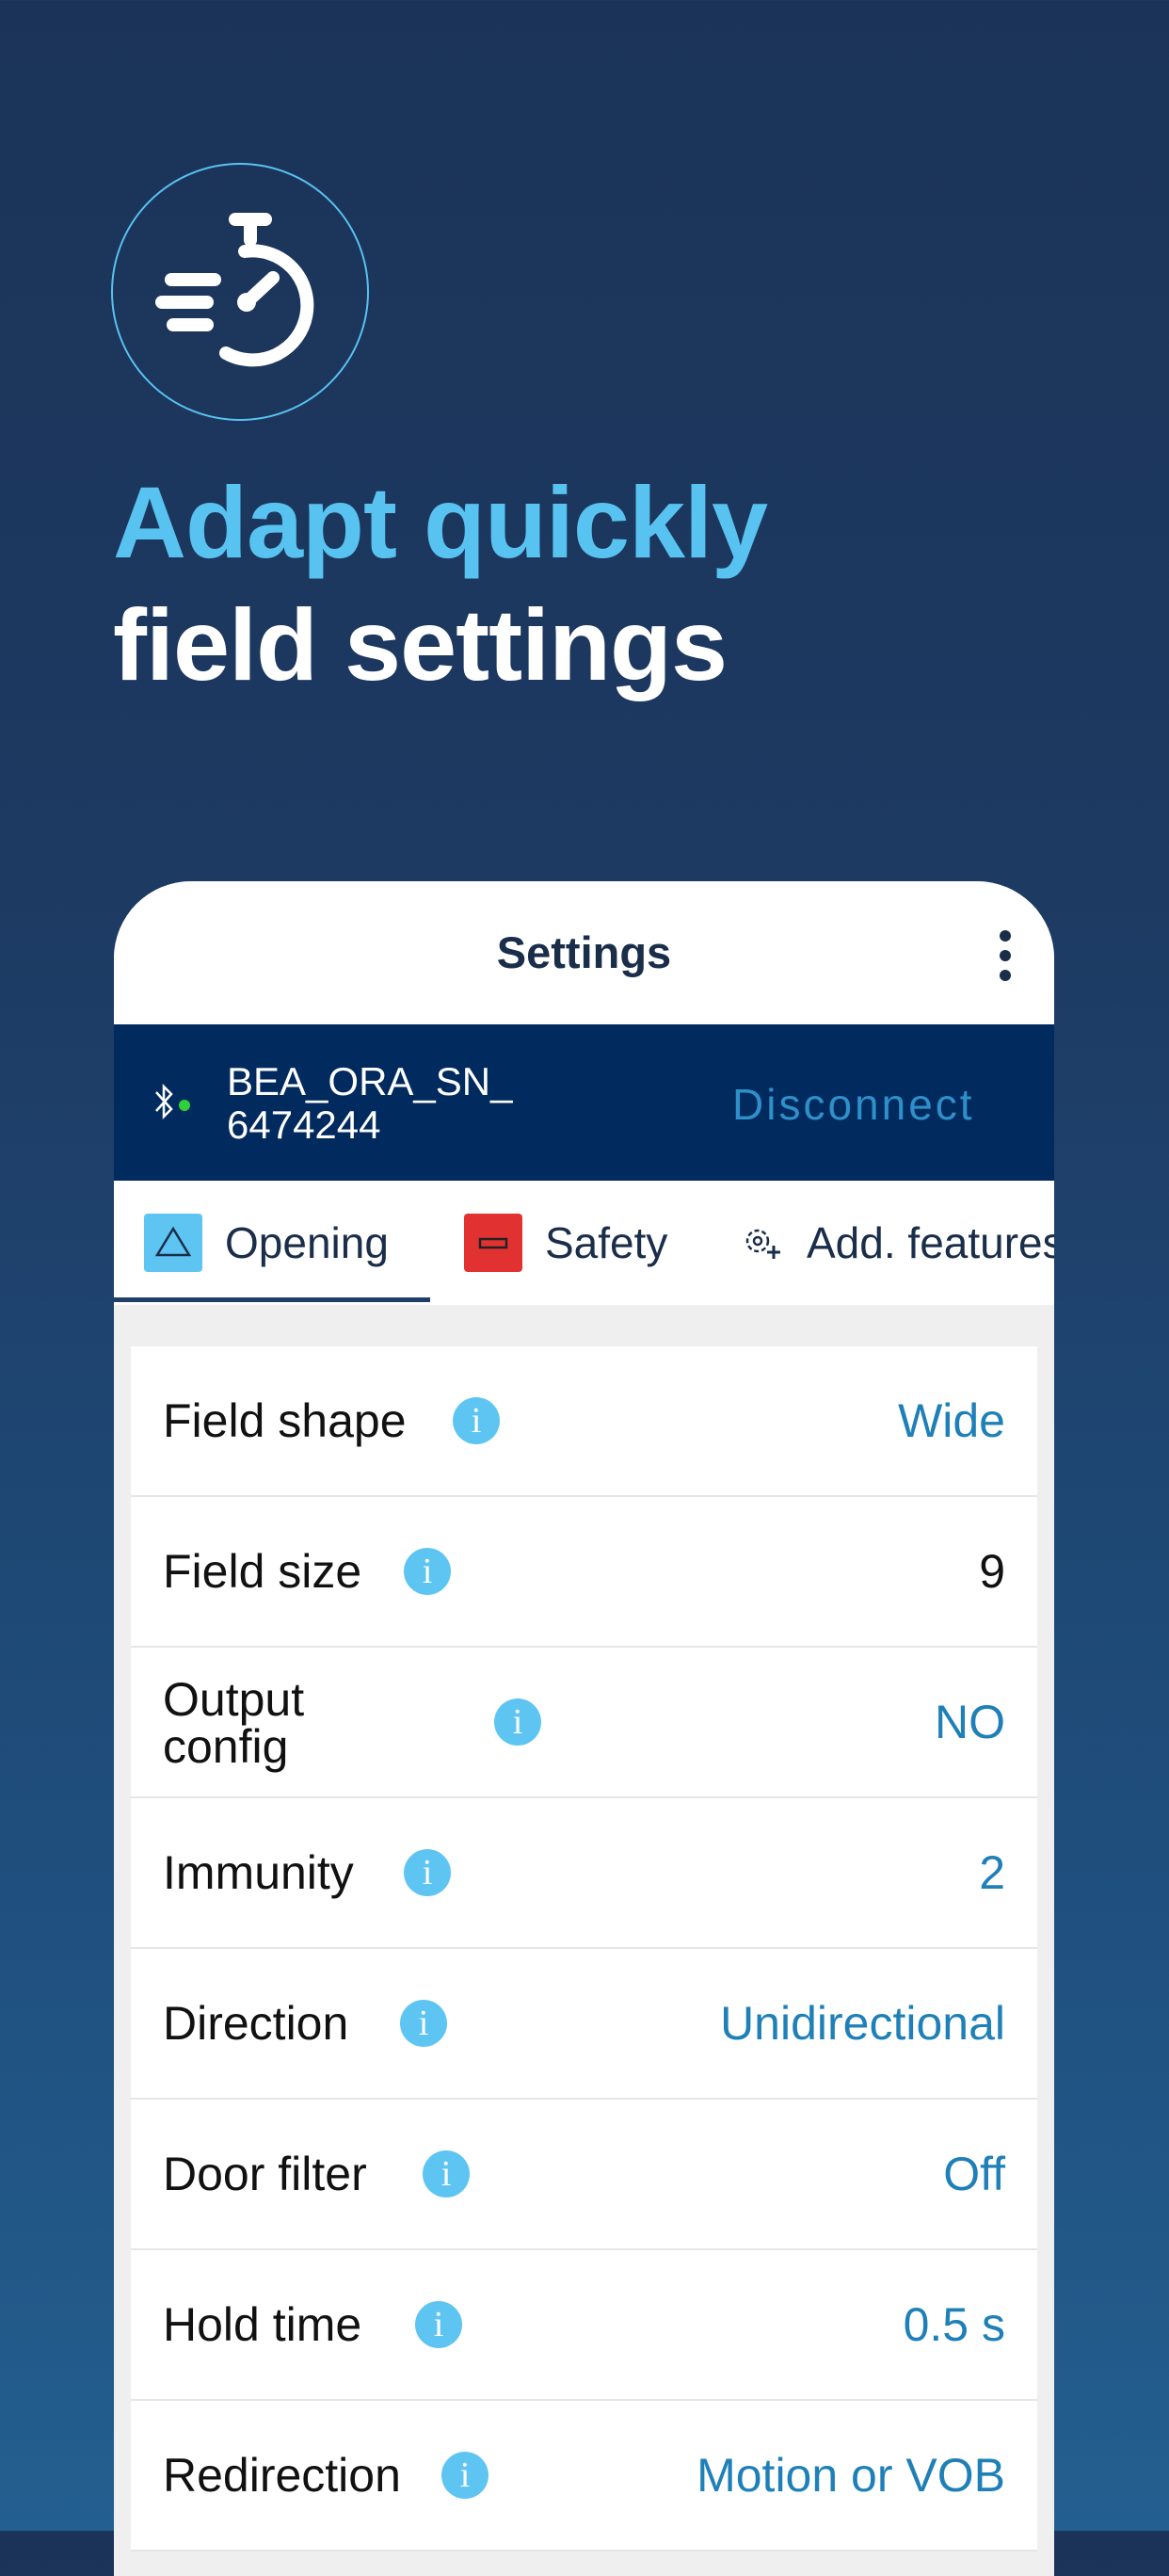 The width and height of the screenshot is (1169, 2576). Describe the element at coordinates (853, 1104) in the screenshot. I see `disconnect-button: Disconnect` at that location.